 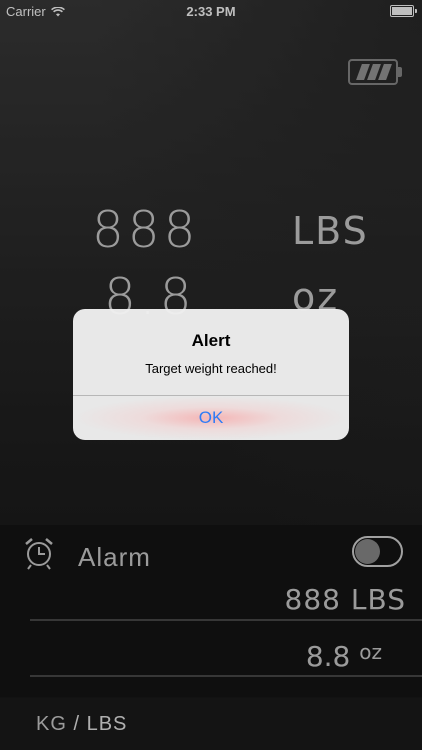 I want to click on alert-ok-button: OK, so click(x=211, y=418).